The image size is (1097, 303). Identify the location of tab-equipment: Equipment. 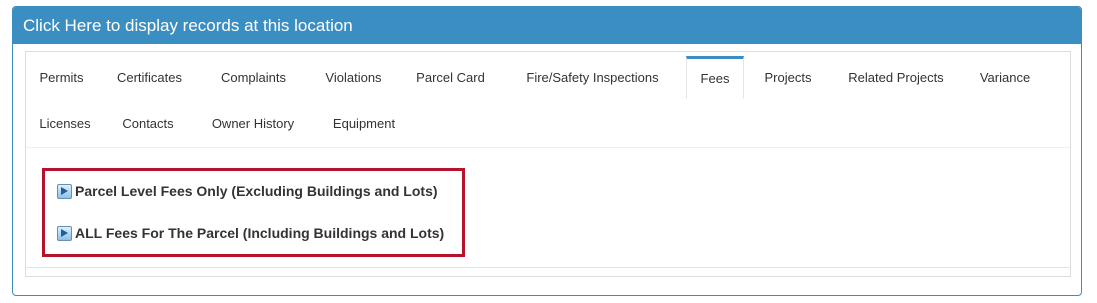
(364, 123).